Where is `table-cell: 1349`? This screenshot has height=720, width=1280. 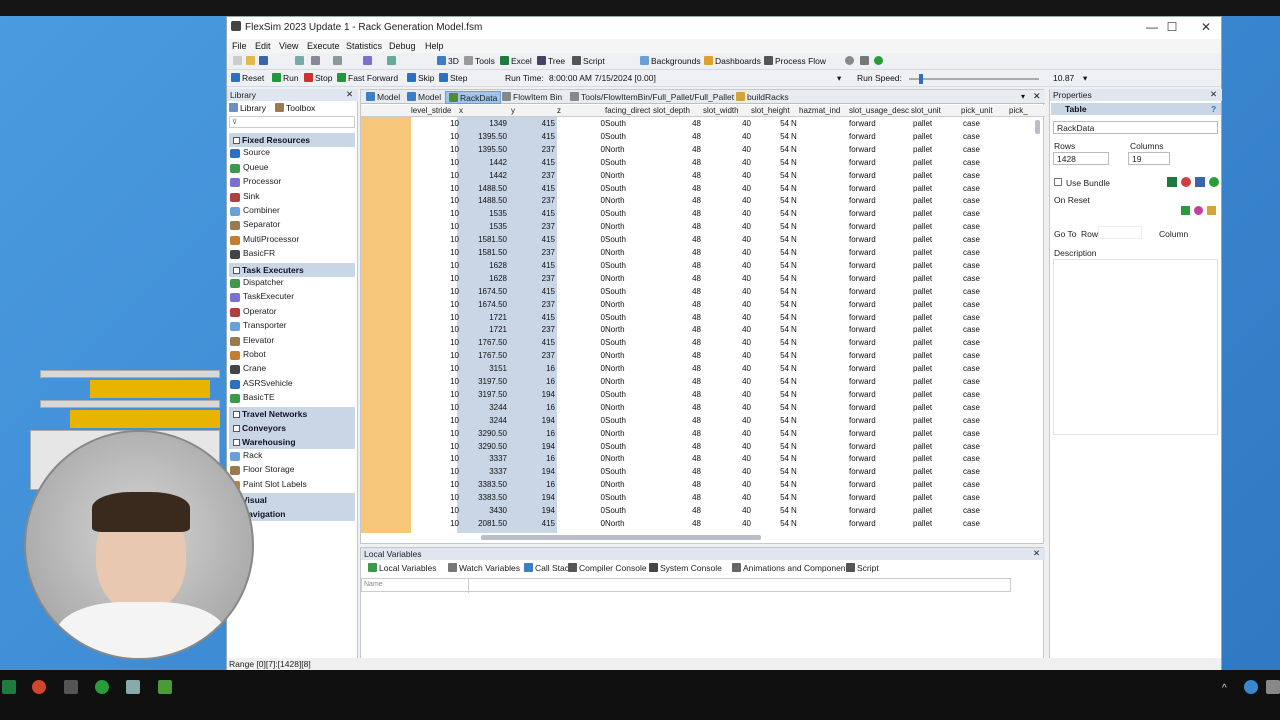 table-cell: 1349 is located at coordinates (483, 123).